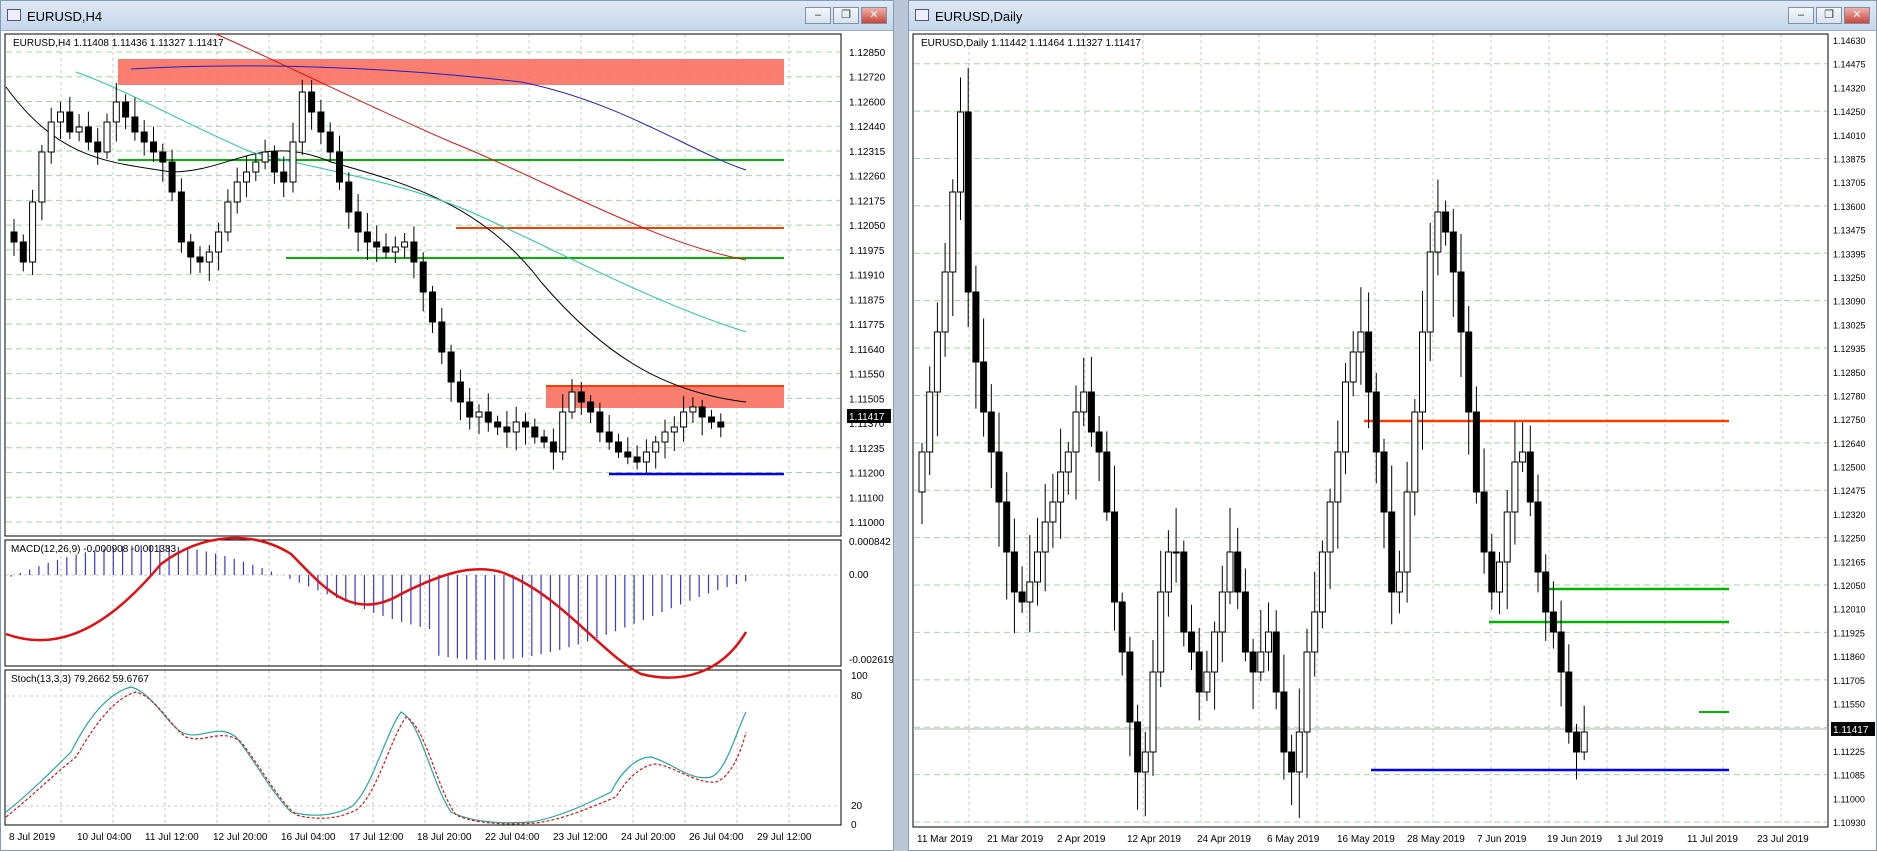 This screenshot has height=851, width=1877. I want to click on price-axis-label: 1.12720, so click(867, 78).